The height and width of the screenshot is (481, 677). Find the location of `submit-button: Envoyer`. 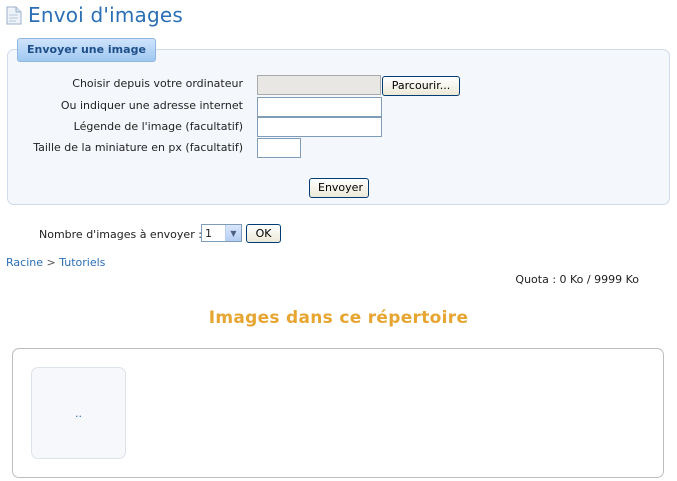

submit-button: Envoyer is located at coordinates (339, 188).